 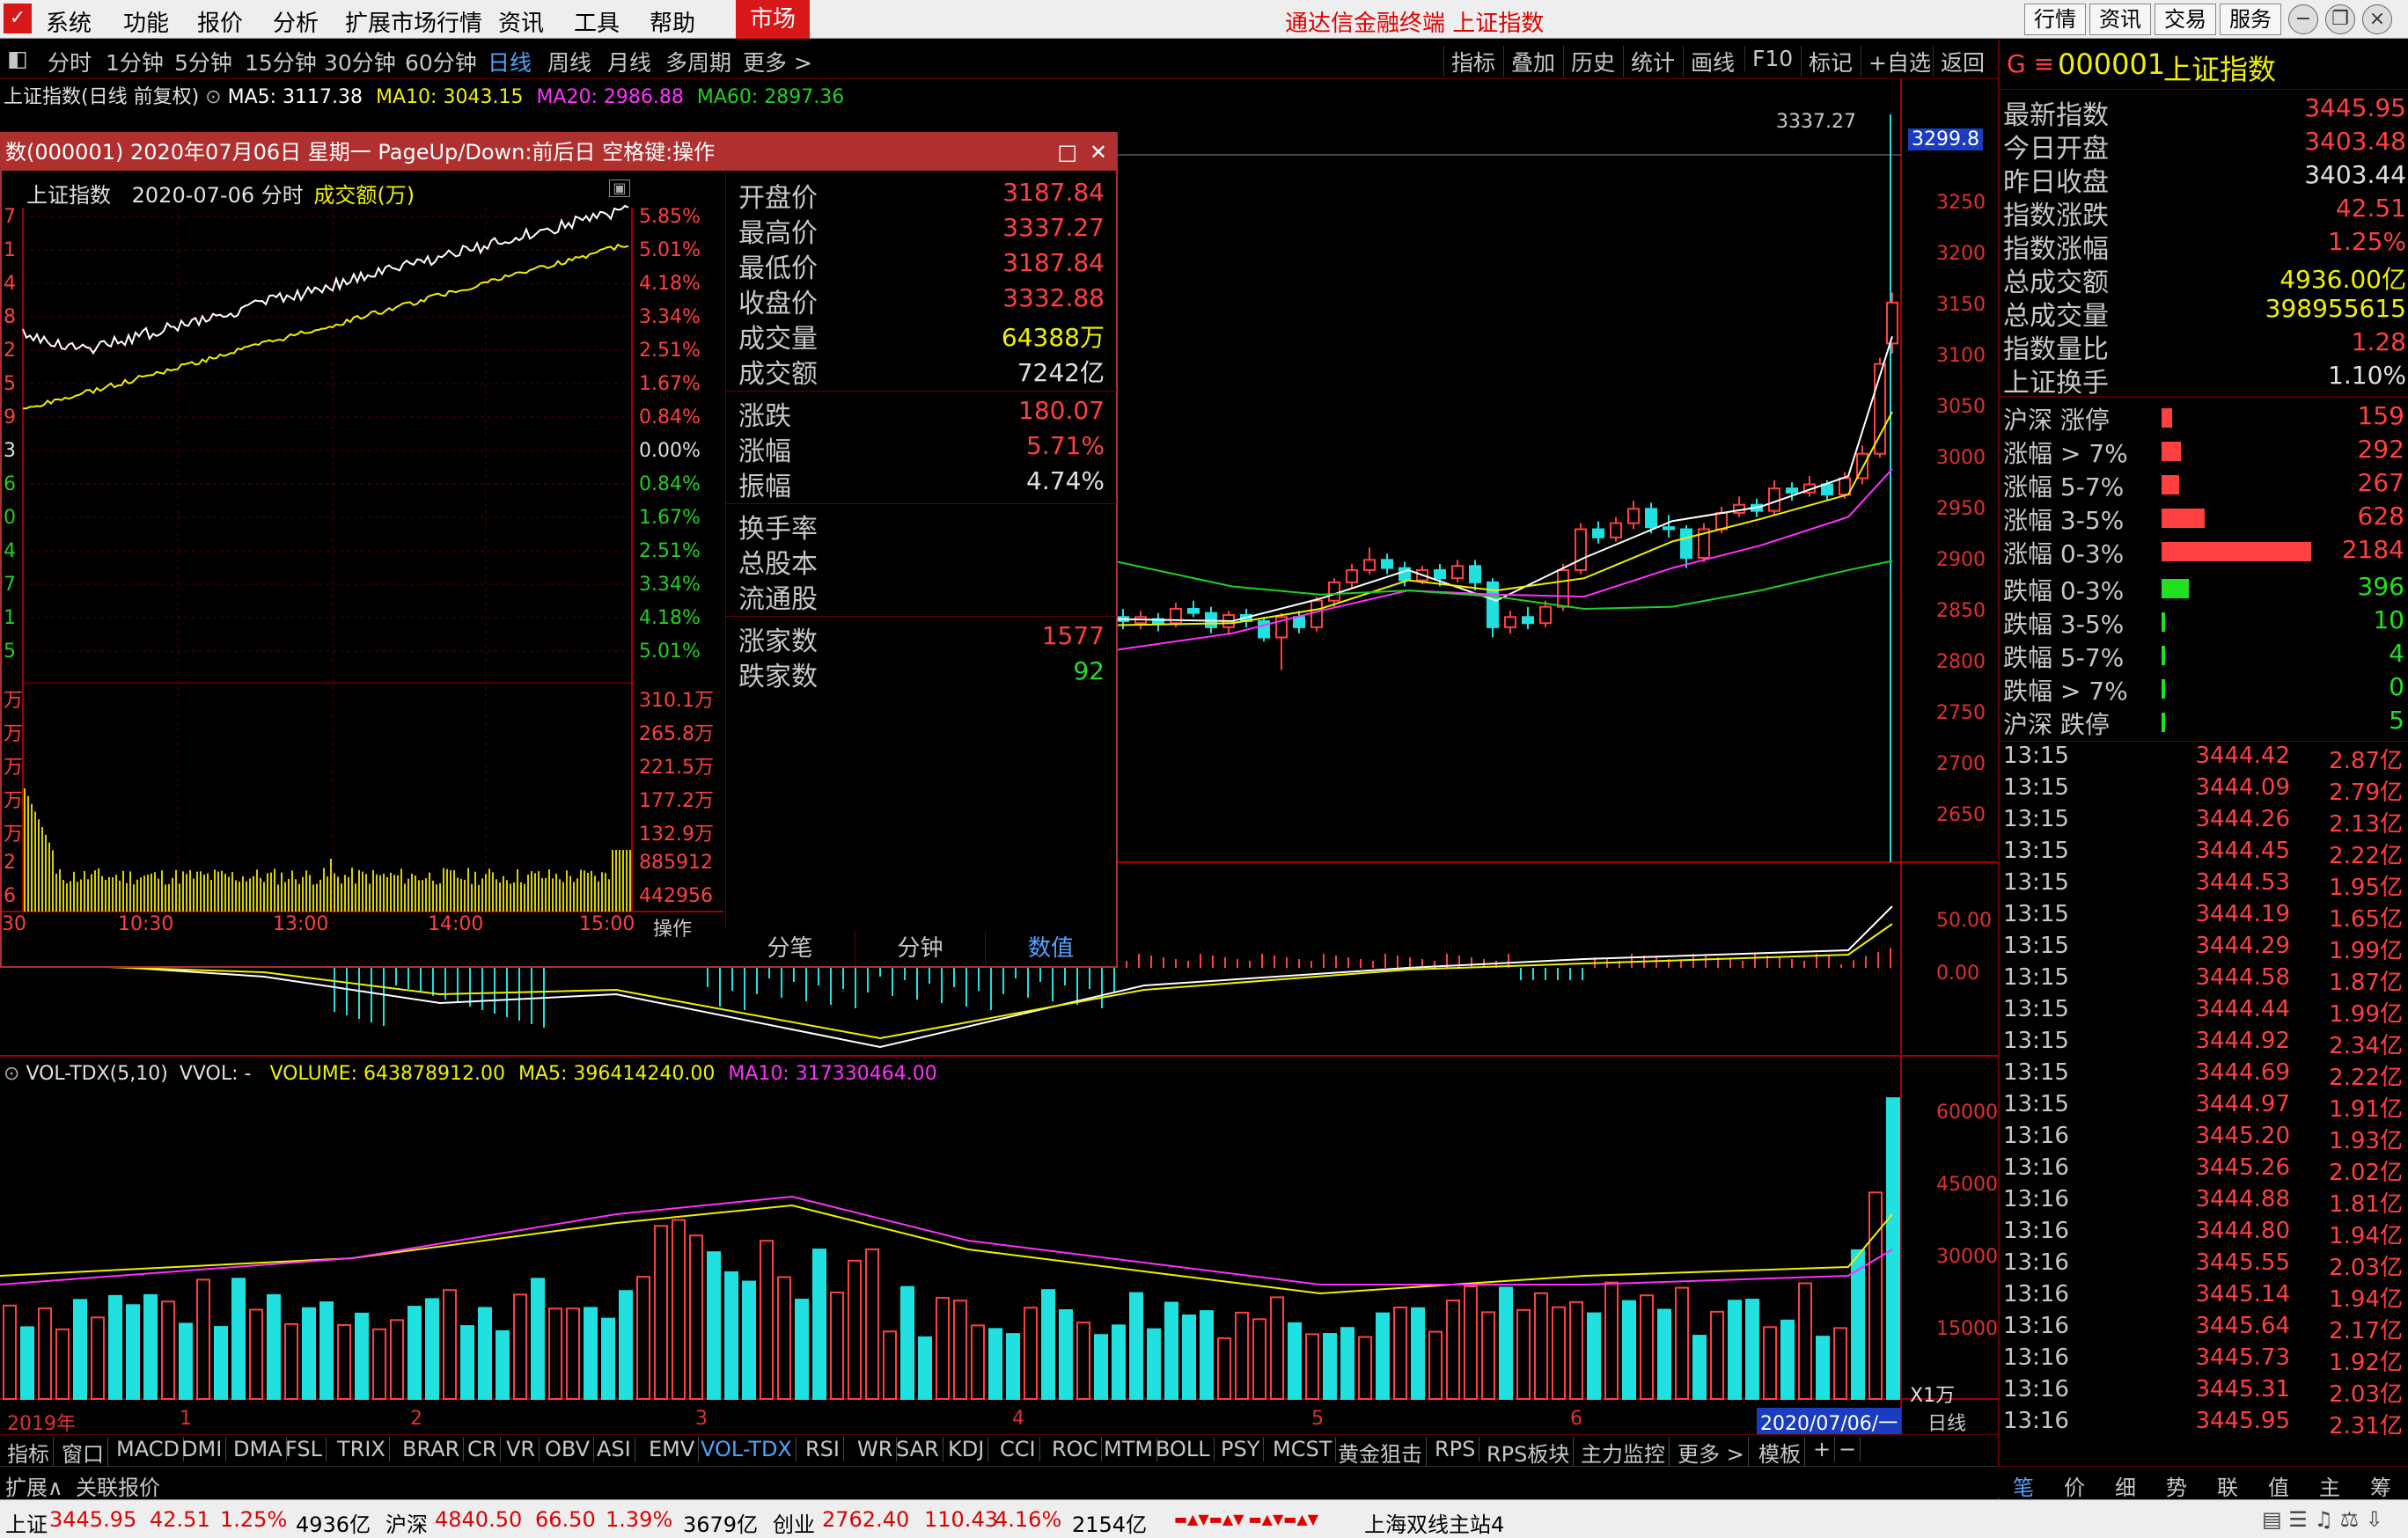 I want to click on right-panel-tab: 价, so click(x=2074, y=1485).